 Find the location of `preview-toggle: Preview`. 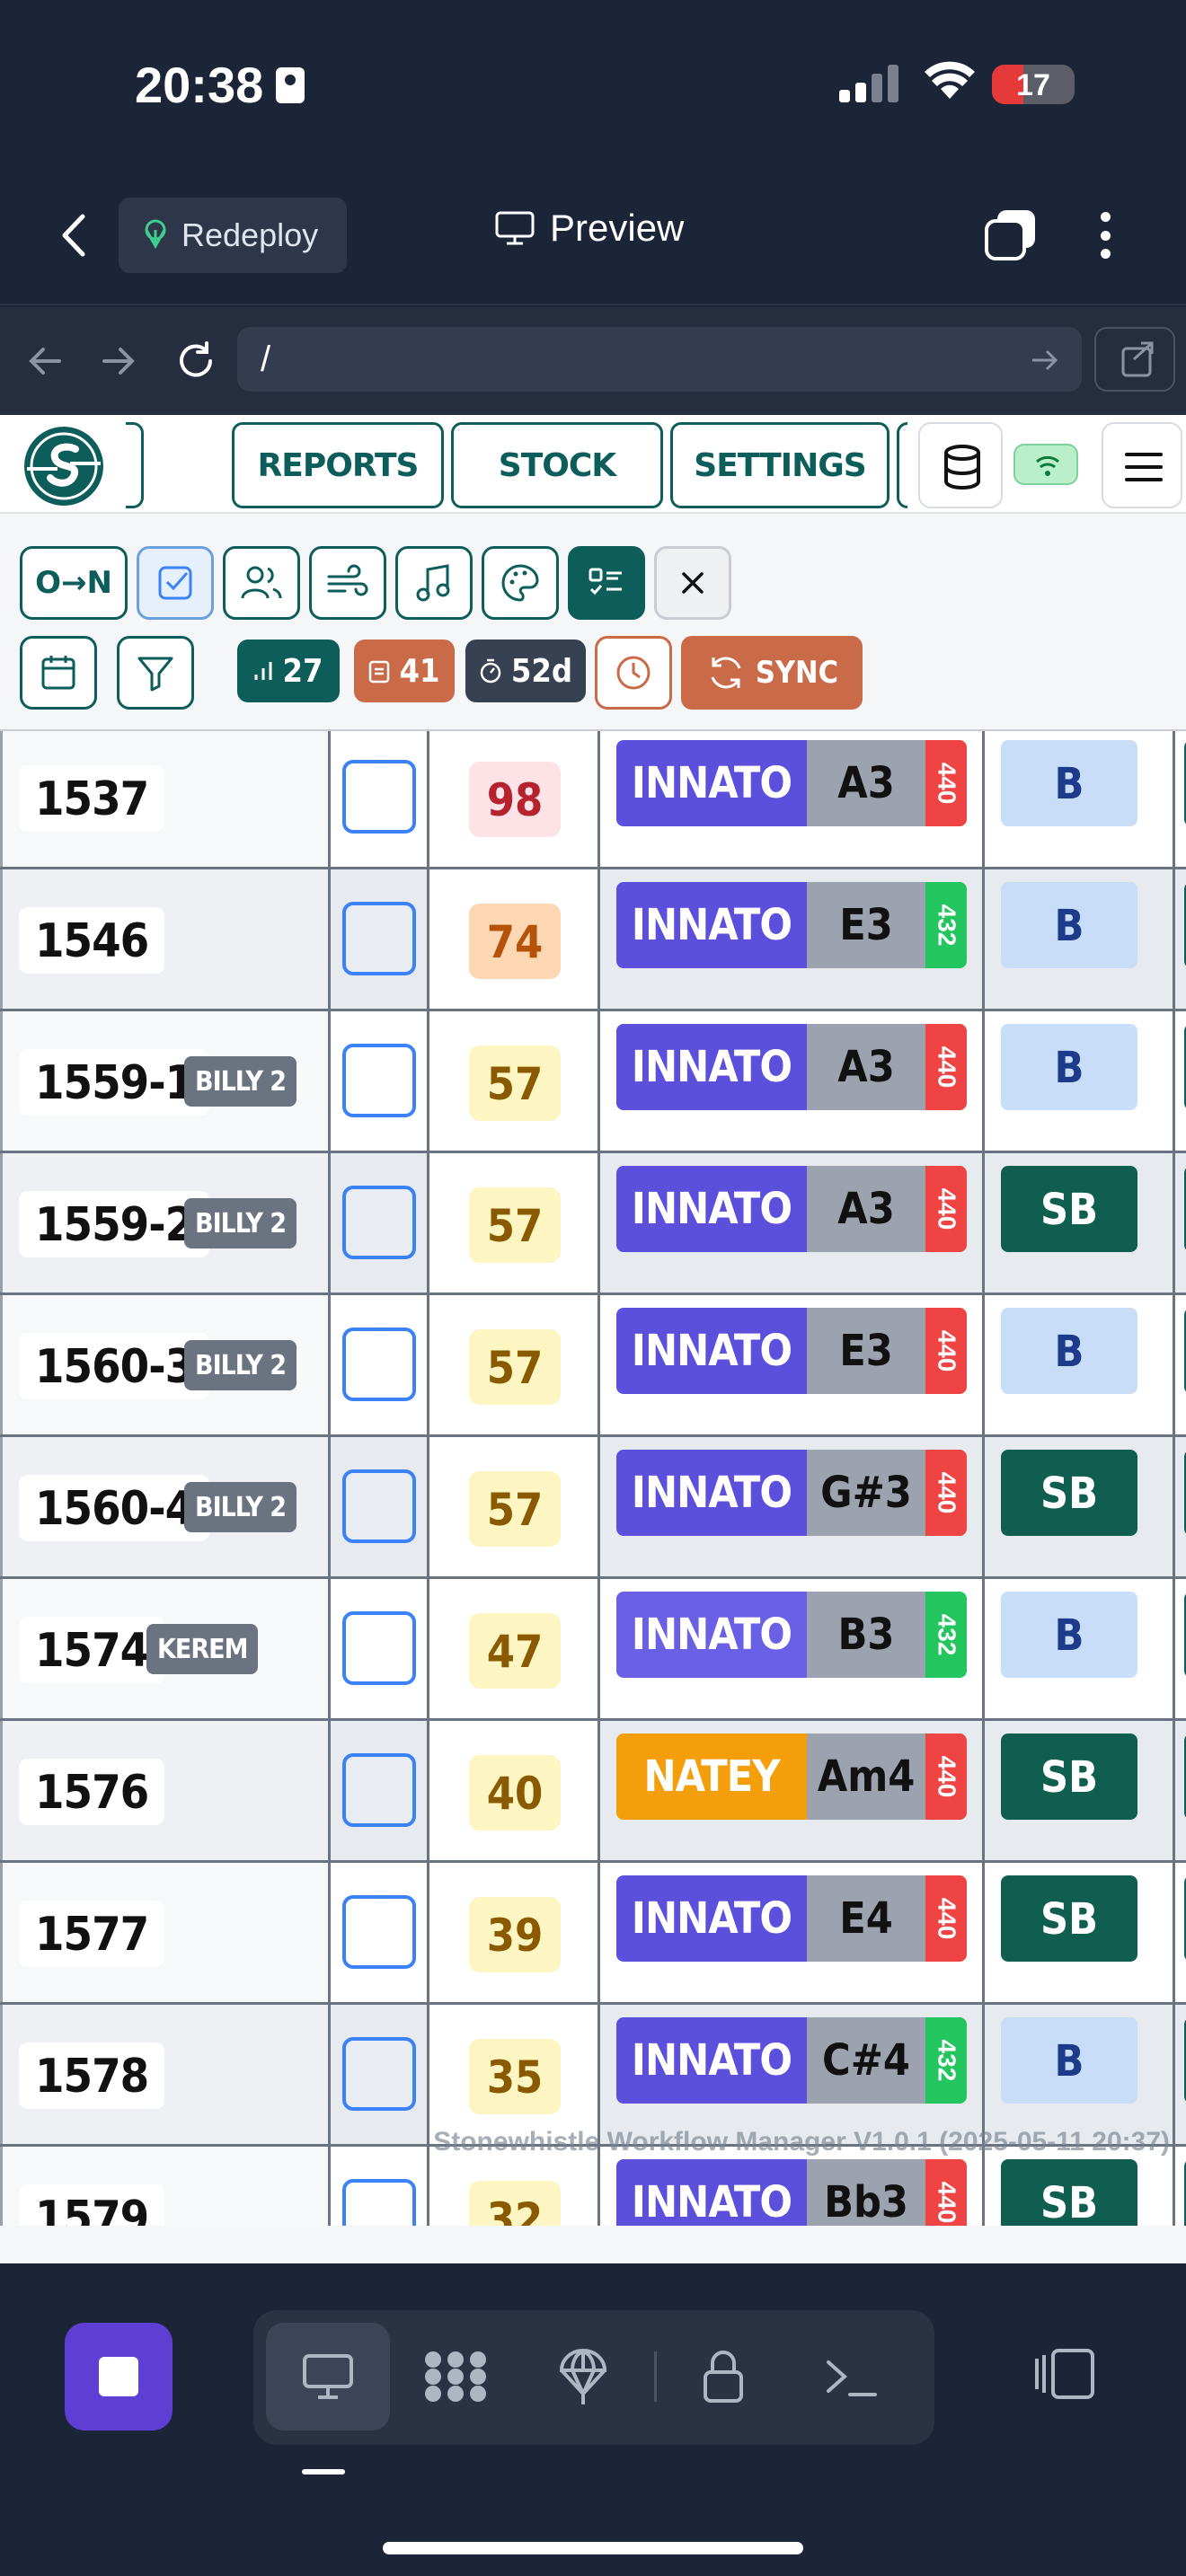

preview-toggle: Preview is located at coordinates (589, 228).